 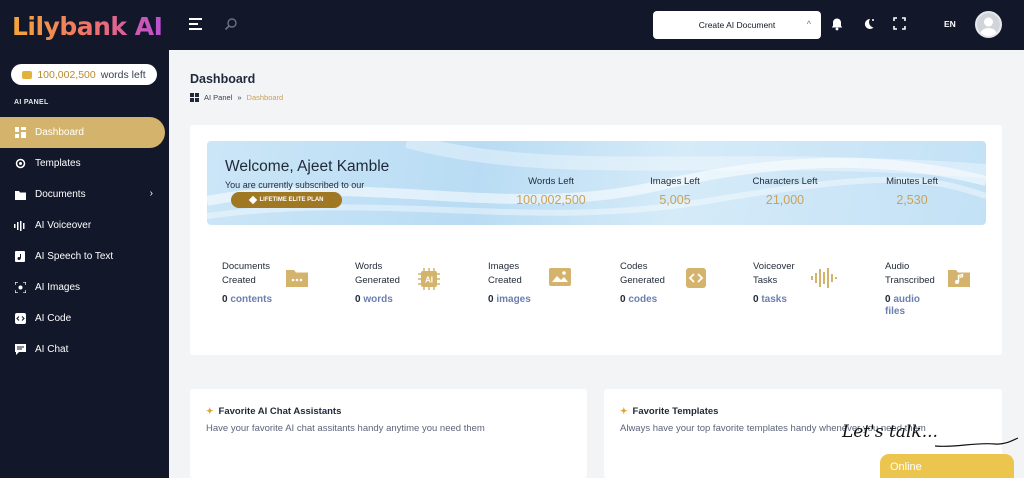 I want to click on image-icon, so click(x=560, y=278).